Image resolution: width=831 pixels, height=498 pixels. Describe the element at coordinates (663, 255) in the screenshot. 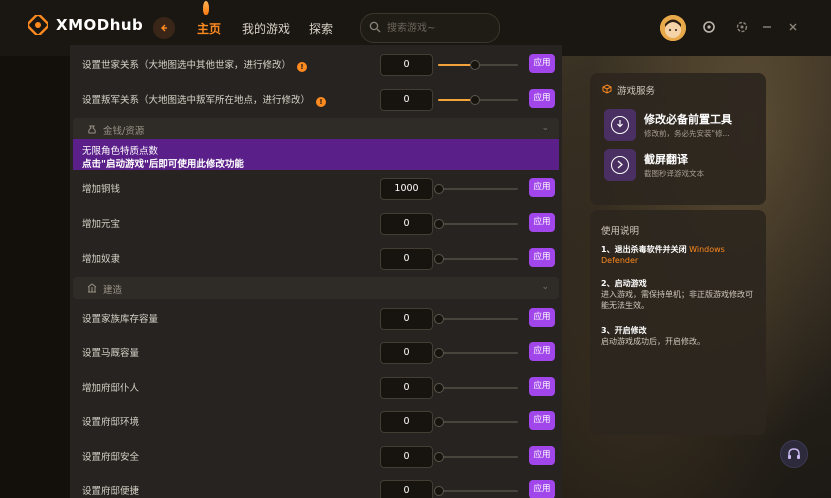

I see `guide-step: 1、退出杀毒软件并关闭 Windows Defender` at that location.